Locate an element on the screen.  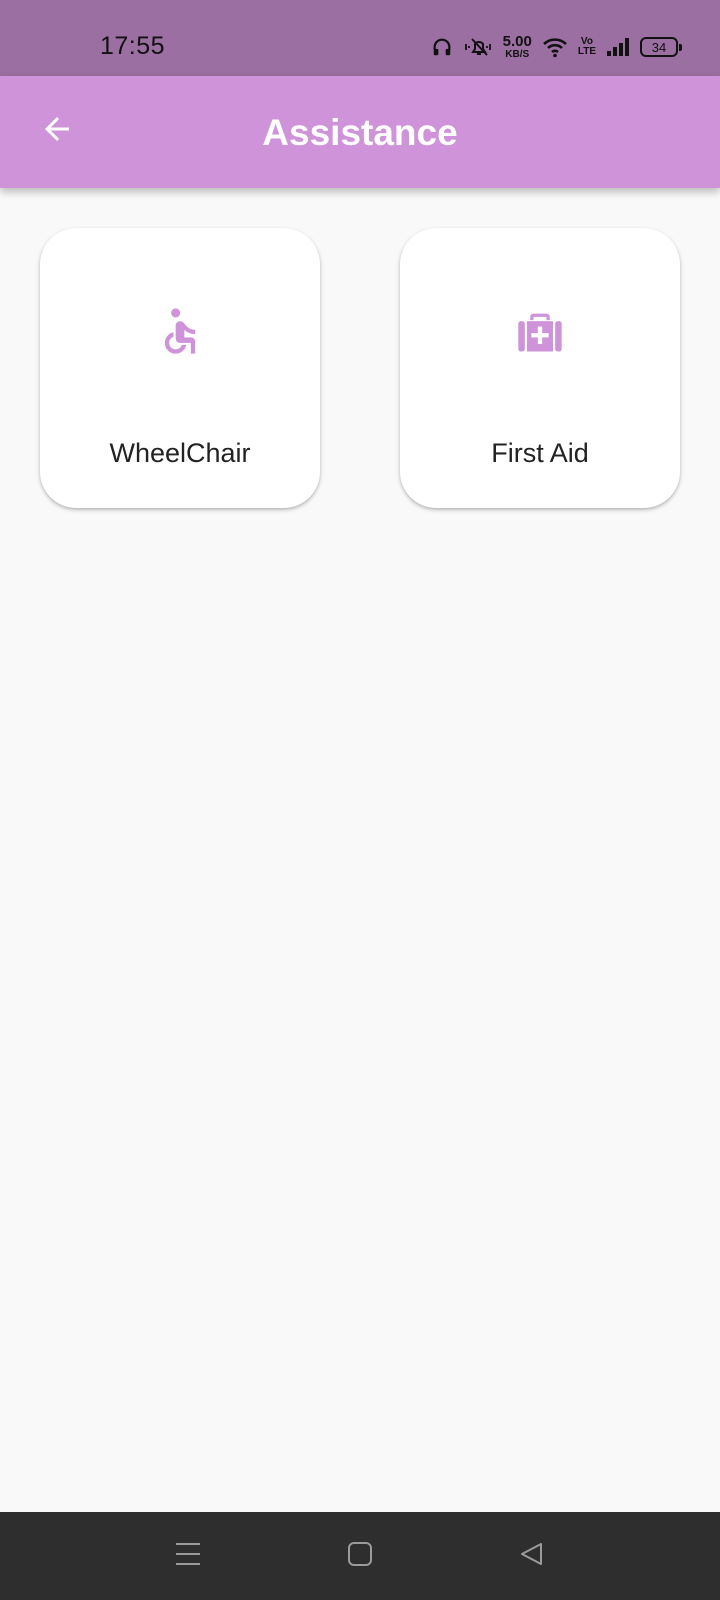
back-triangle-icon is located at coordinates (532, 1556).